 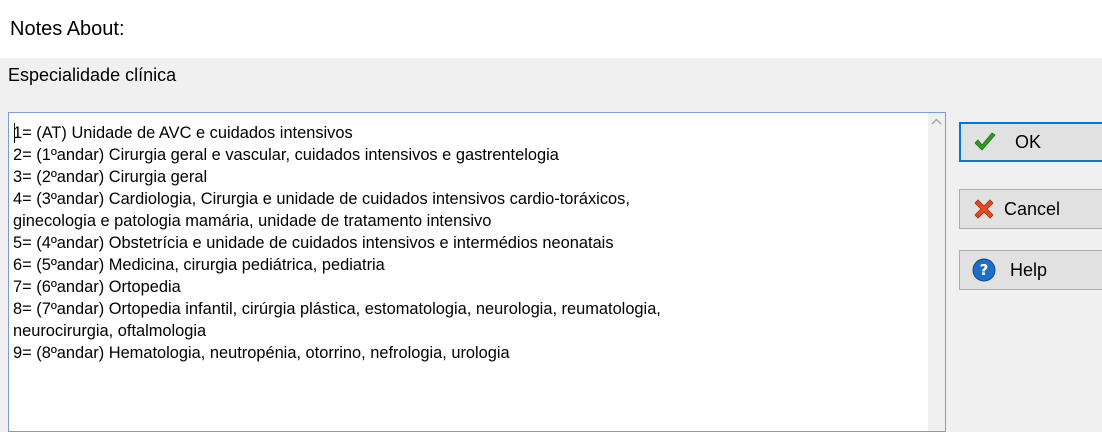 I want to click on cancel-button: Cancel, so click(x=1030, y=209).